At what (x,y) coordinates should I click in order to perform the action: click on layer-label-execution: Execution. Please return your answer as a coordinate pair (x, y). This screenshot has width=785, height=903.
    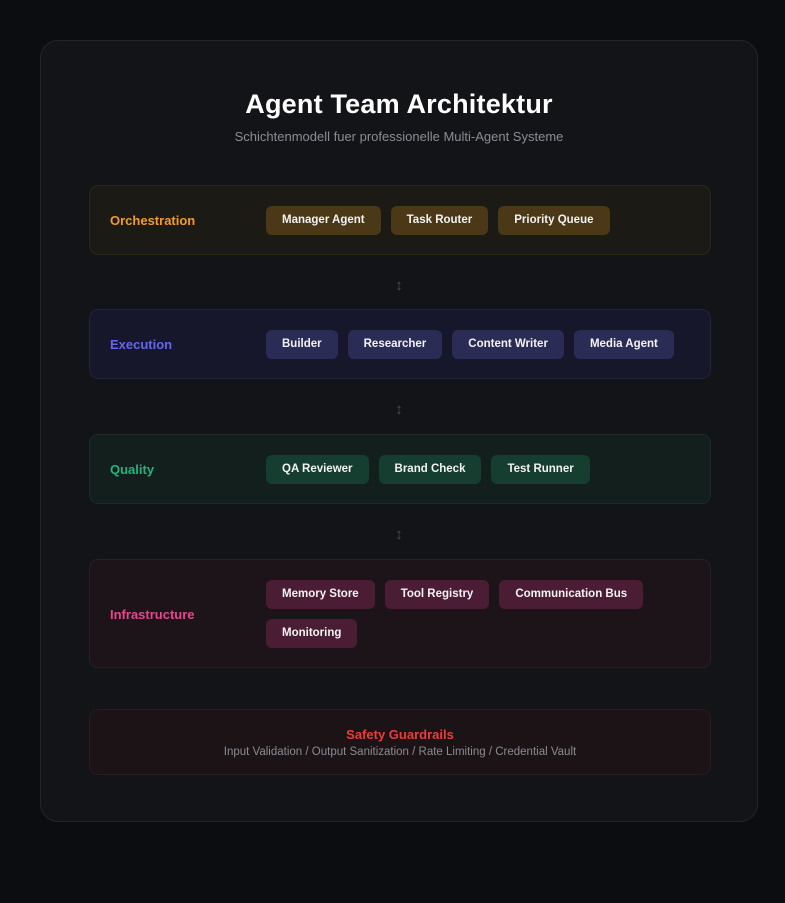
    Looking at the image, I should click on (141, 344).